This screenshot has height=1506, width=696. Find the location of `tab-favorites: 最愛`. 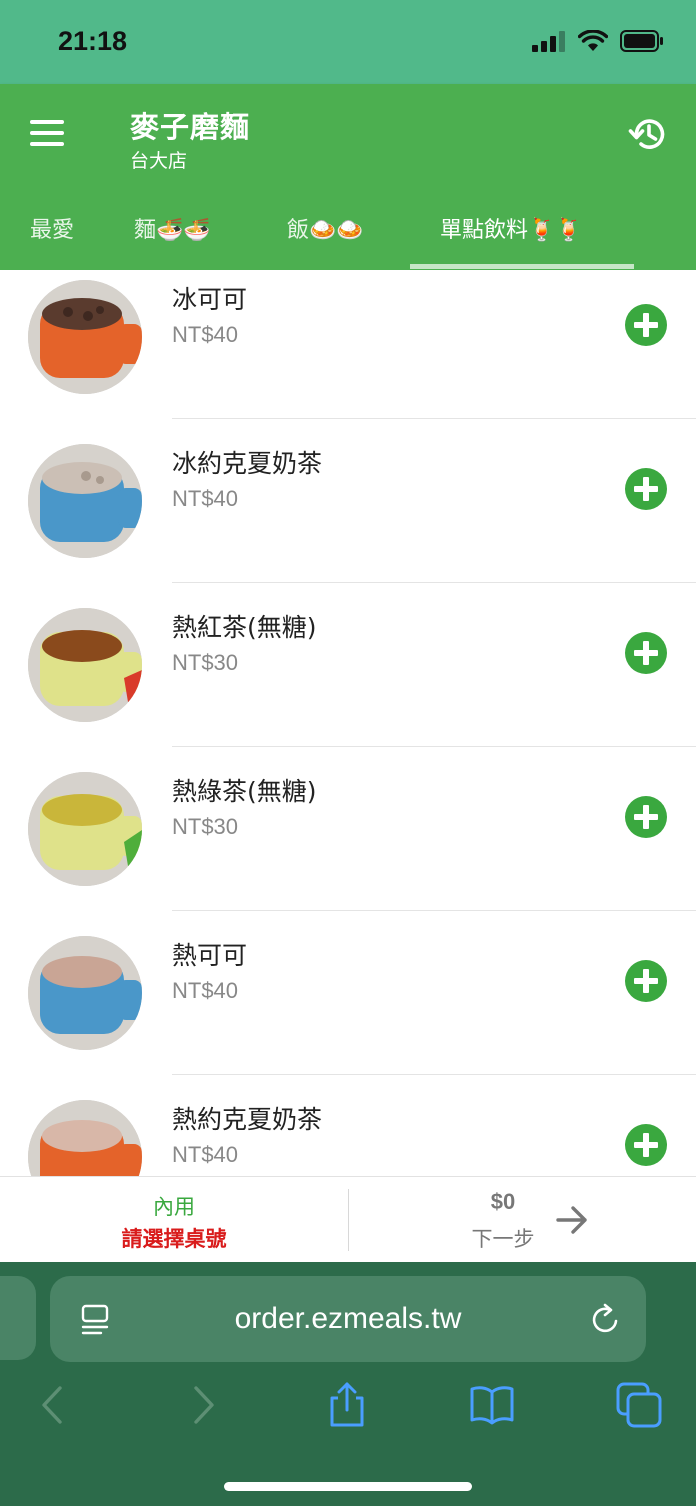

tab-favorites: 最愛 is located at coordinates (52, 228).